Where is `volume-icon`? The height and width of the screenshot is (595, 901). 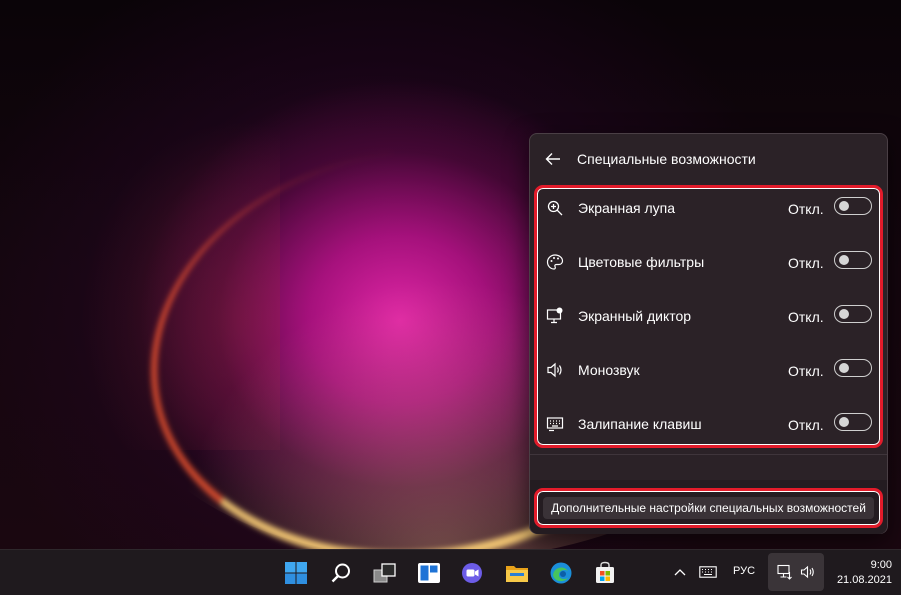 volume-icon is located at coordinates (807, 572).